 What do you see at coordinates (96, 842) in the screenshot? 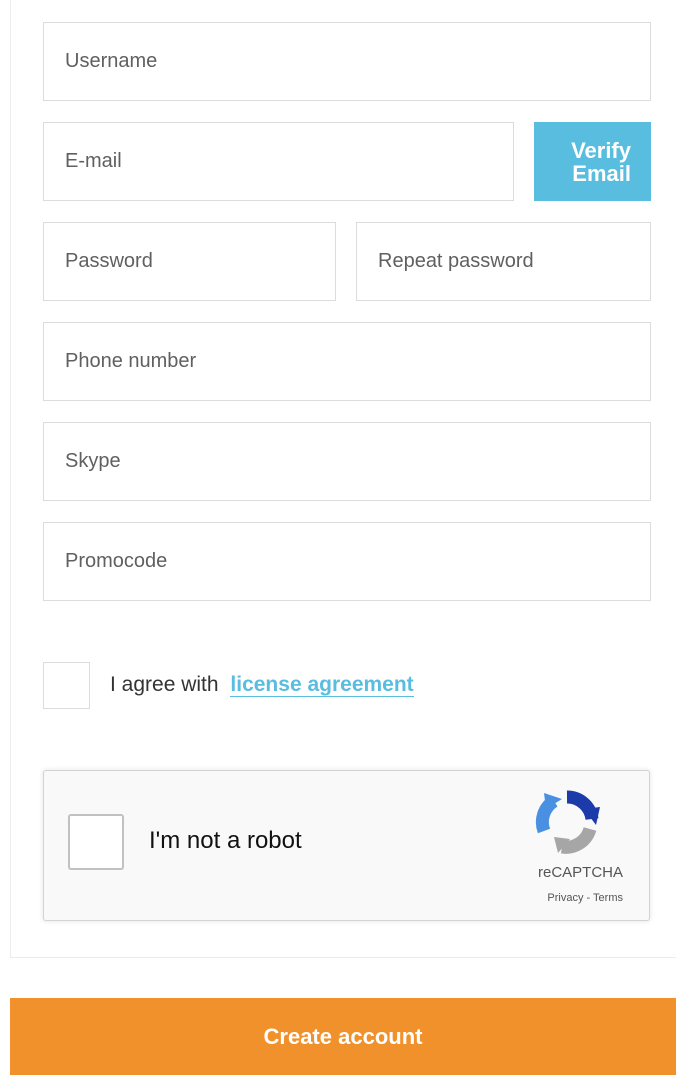
I see `recaptcha-checkbox` at bounding box center [96, 842].